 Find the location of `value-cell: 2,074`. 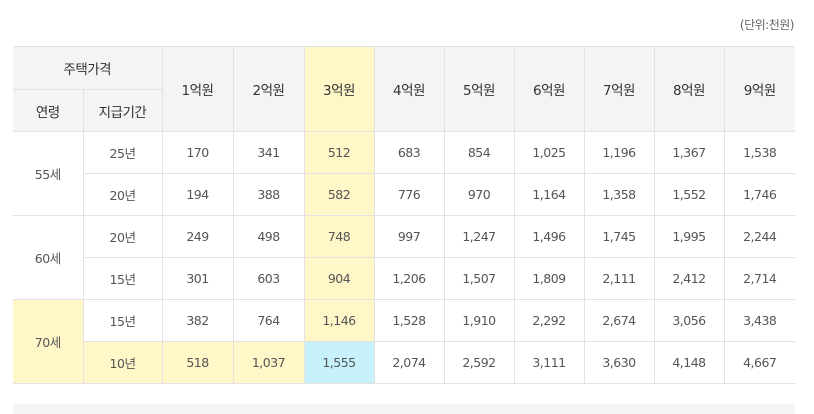

value-cell: 2,074 is located at coordinates (409, 362).